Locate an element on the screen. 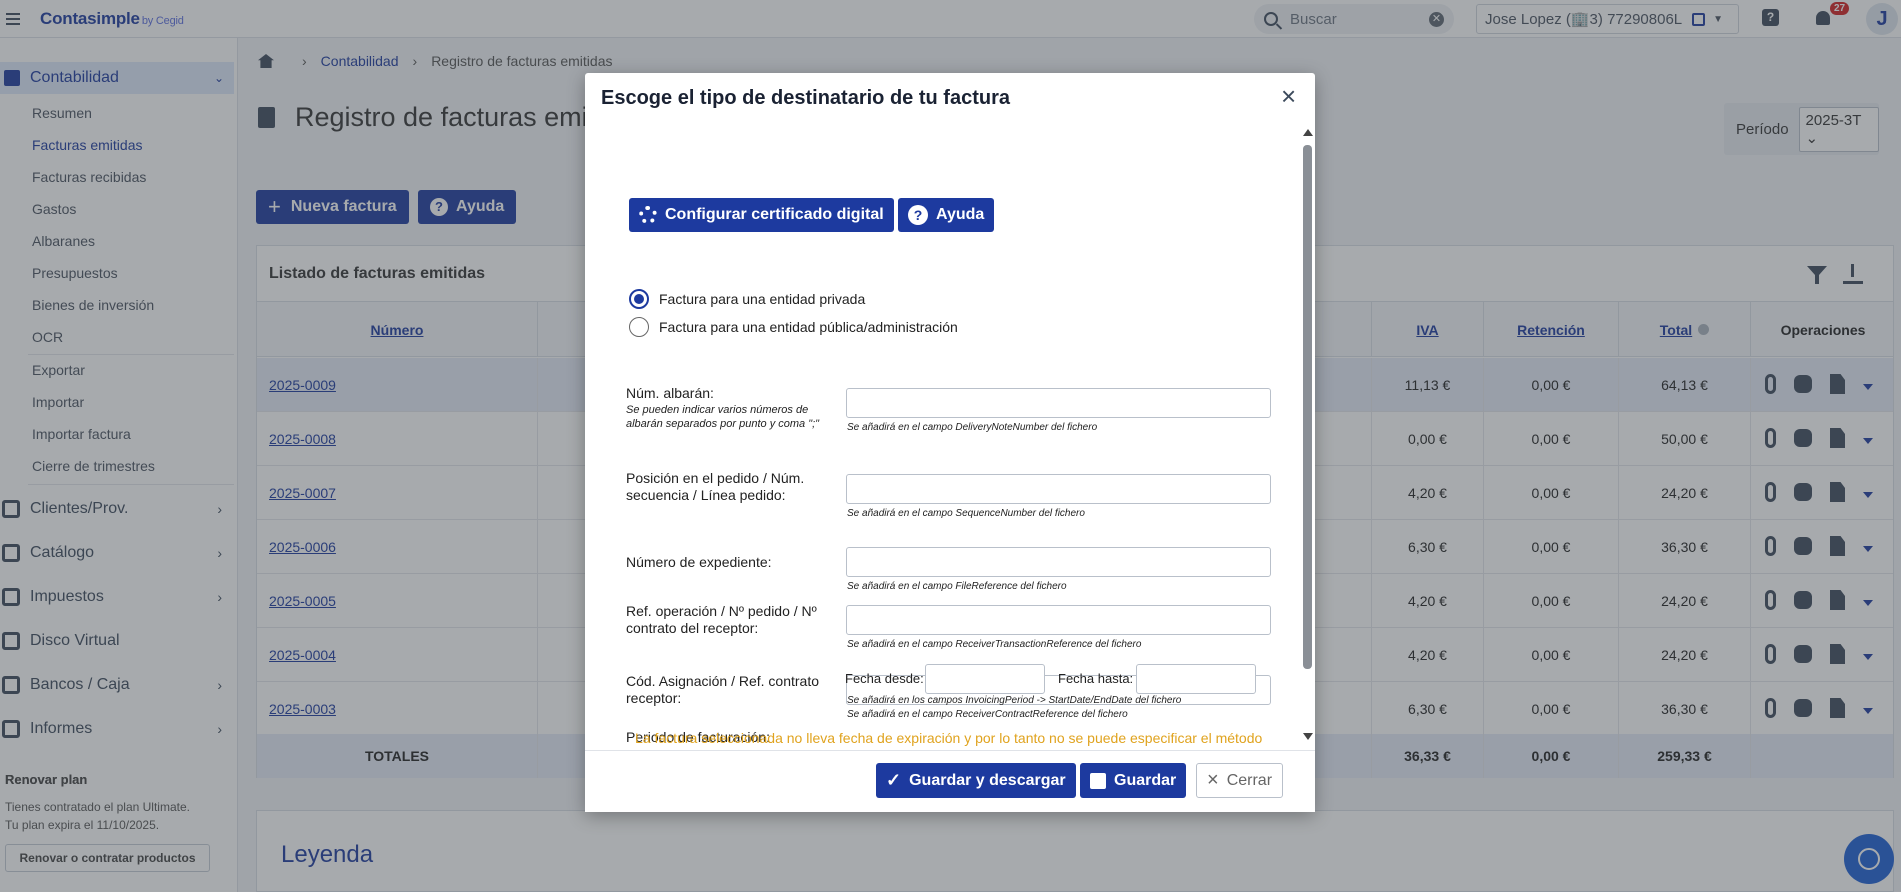 This screenshot has height=892, width=1901. scroll-down-icon is located at coordinates (1308, 736).